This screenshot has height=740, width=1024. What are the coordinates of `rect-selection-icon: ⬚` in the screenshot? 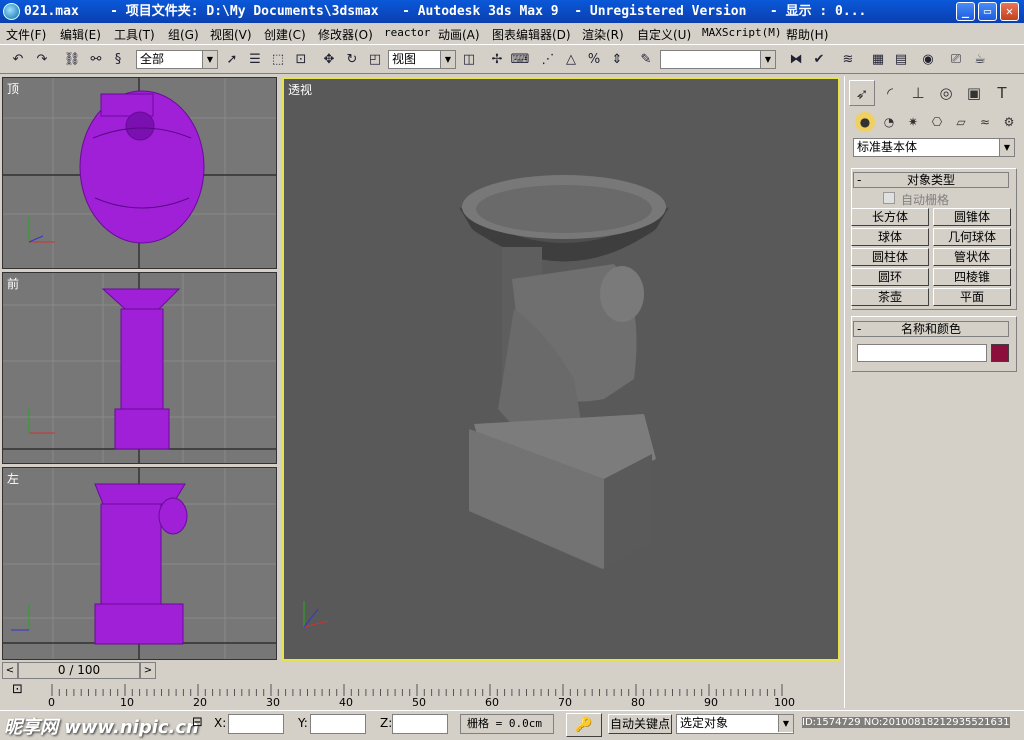 It's located at (278, 60).